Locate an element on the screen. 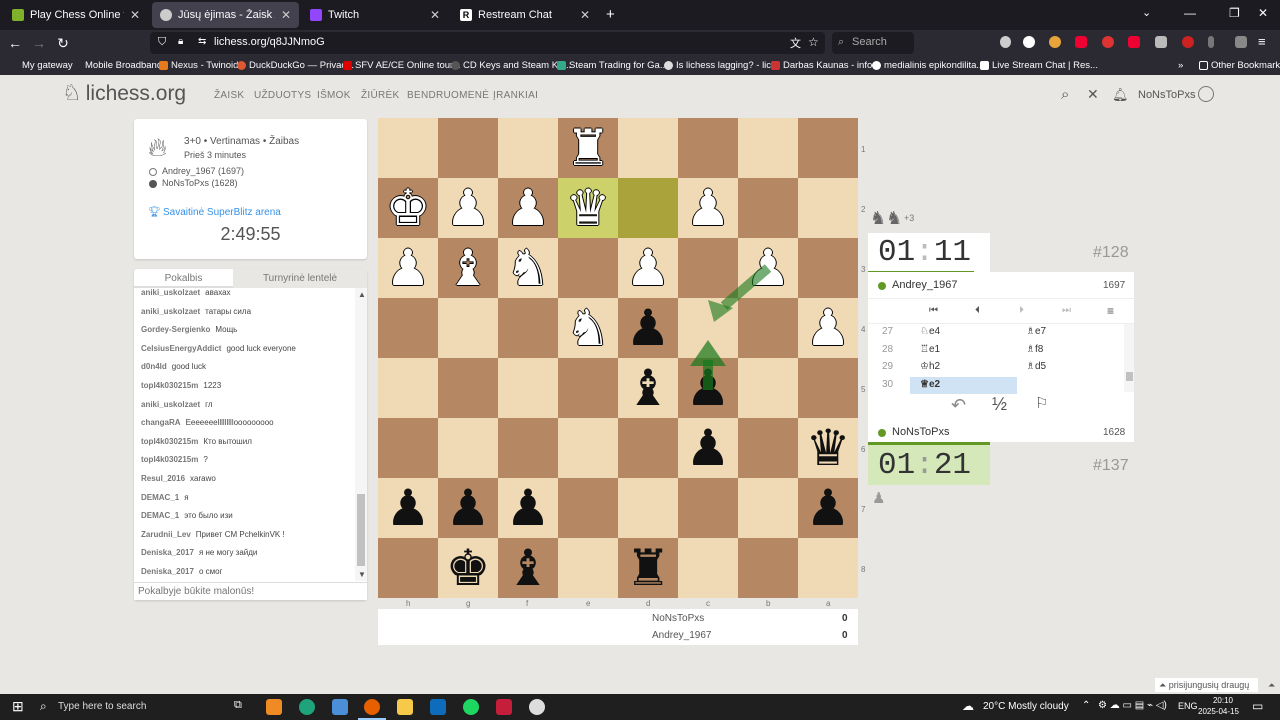 The width and height of the screenshot is (1280, 720). move-white: ♕e2 is located at coordinates (963, 385).